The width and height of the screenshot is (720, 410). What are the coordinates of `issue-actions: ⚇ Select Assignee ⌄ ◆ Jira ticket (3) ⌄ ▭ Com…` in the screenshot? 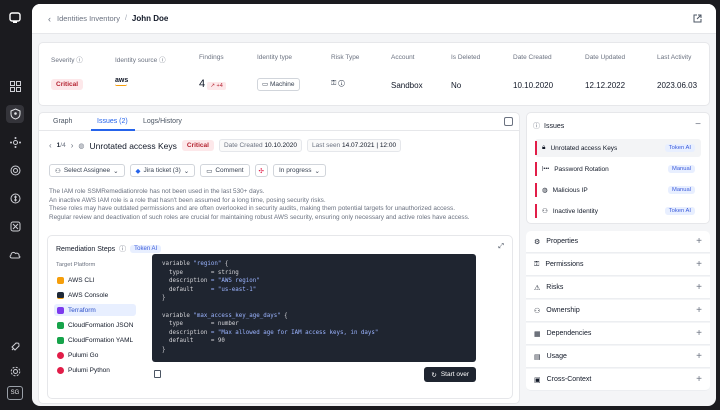 It's located at (187, 170).